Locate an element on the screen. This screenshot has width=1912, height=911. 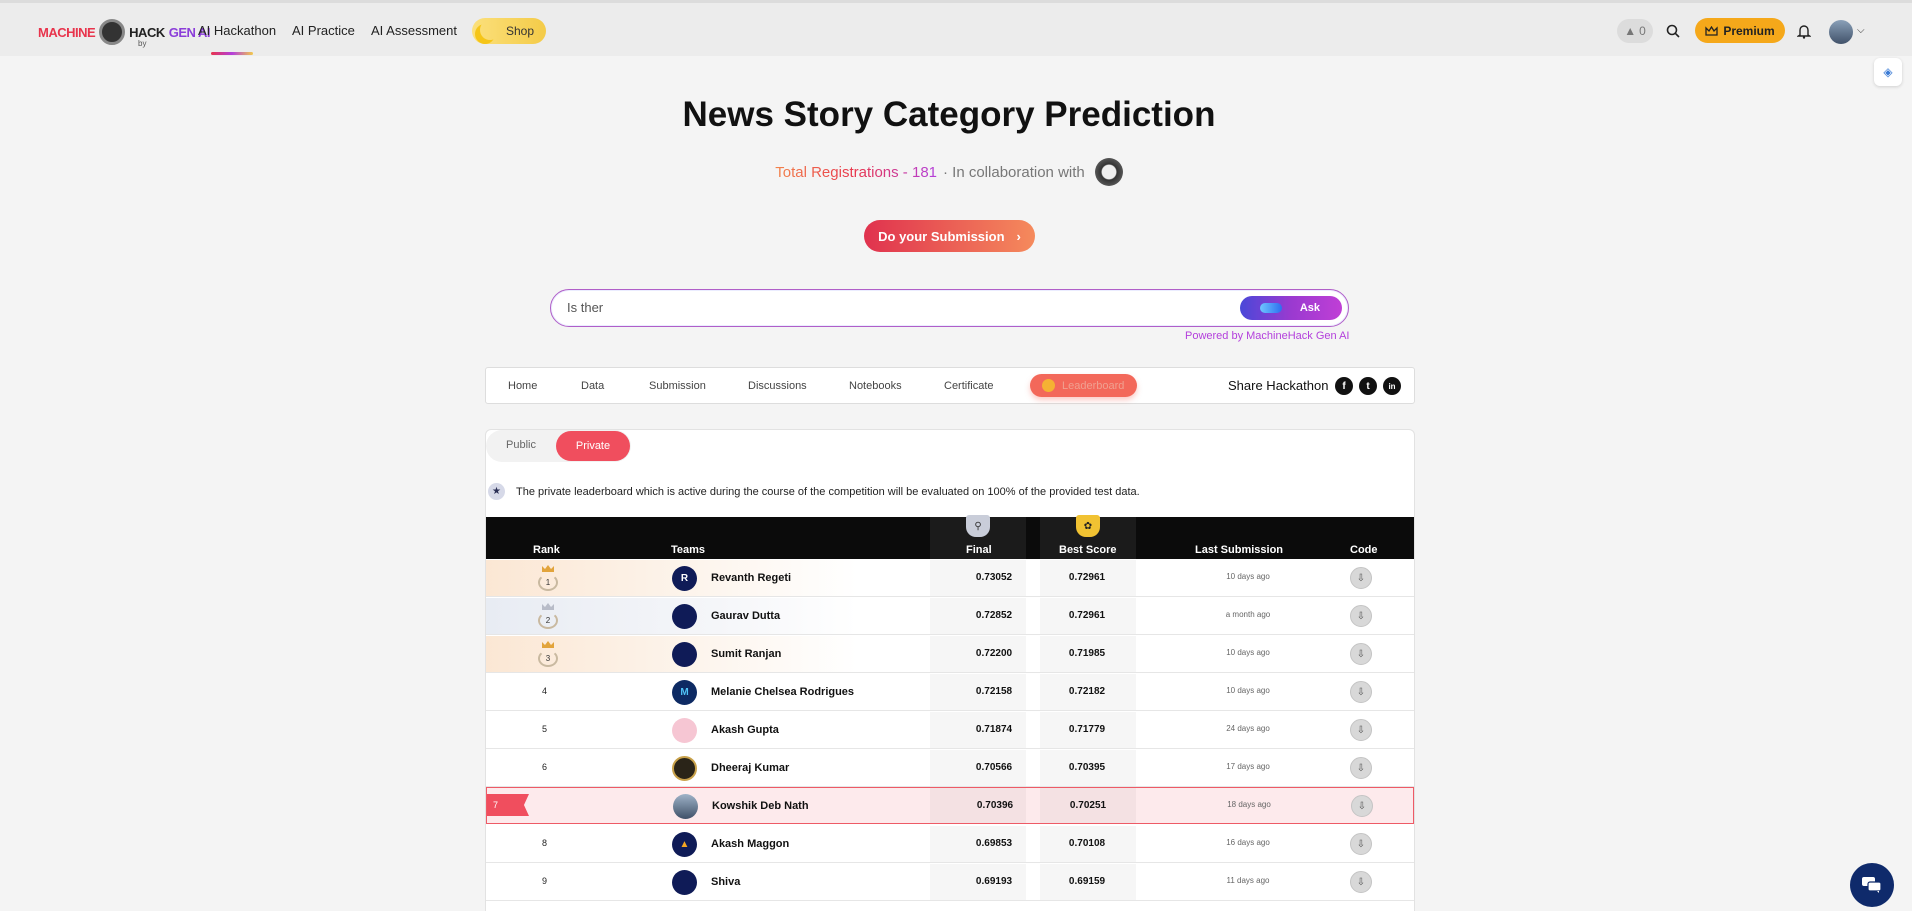
rank-value: 9 is located at coordinates (545, 881).